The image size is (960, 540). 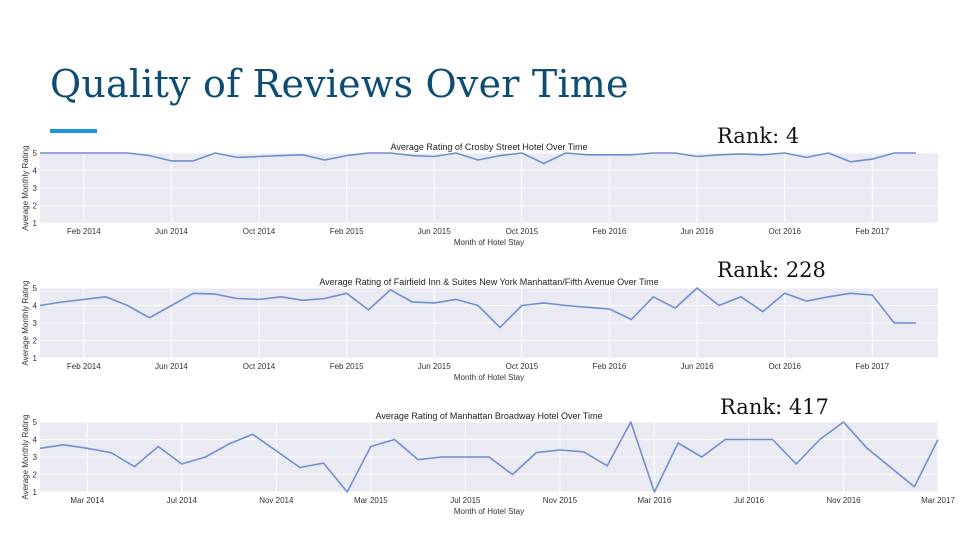 What do you see at coordinates (465, 500) in the screenshot?
I see `x-tick-label: Jul 2015` at bounding box center [465, 500].